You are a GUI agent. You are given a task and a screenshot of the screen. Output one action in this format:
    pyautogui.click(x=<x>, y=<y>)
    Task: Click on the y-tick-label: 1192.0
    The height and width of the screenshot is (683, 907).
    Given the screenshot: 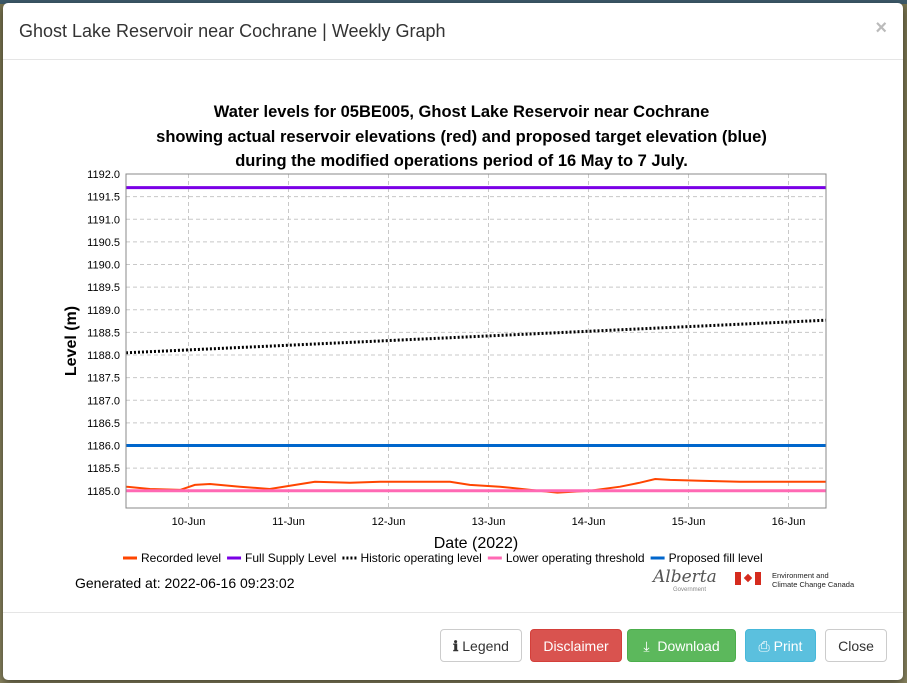 What is the action you would take?
    pyautogui.click(x=103, y=175)
    